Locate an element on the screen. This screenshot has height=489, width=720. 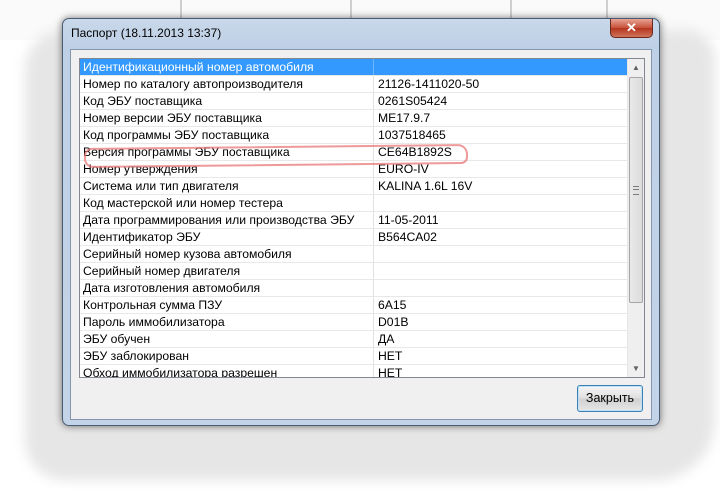
table-row: ЭБУ обучен ДА is located at coordinates (353, 339).